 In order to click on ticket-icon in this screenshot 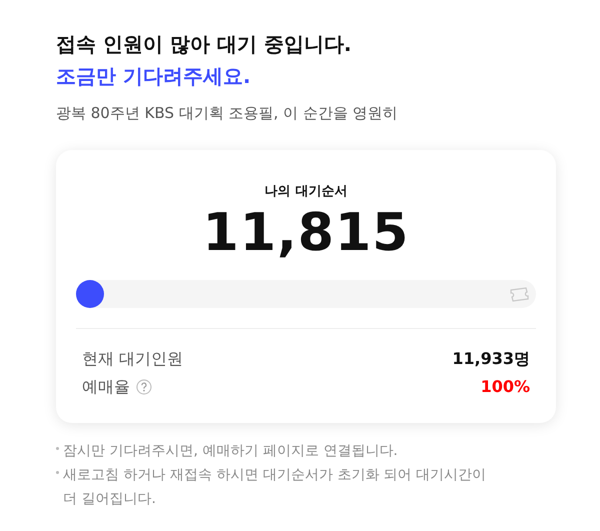, I will do `click(519, 294)`.